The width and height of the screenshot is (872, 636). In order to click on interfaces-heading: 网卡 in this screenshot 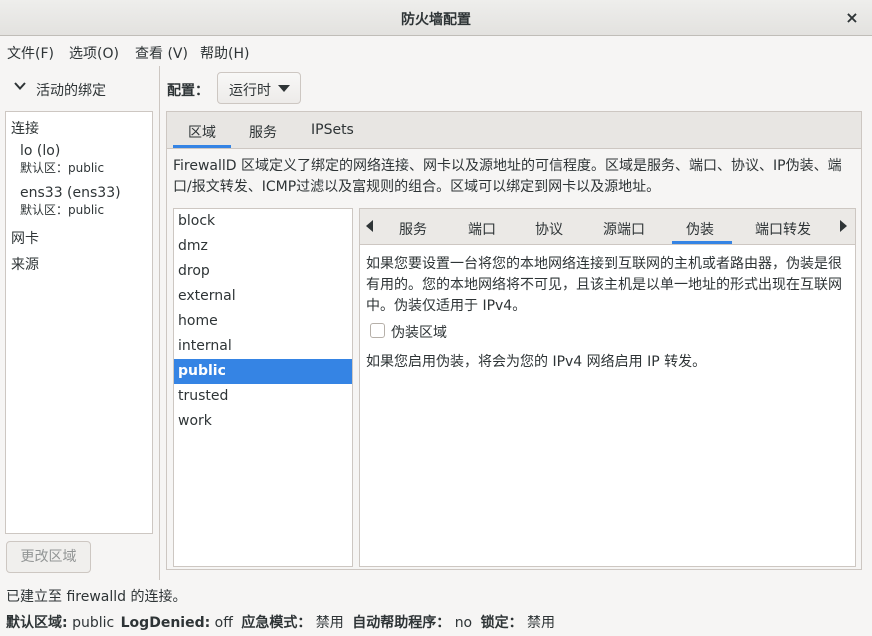, I will do `click(25, 239)`.